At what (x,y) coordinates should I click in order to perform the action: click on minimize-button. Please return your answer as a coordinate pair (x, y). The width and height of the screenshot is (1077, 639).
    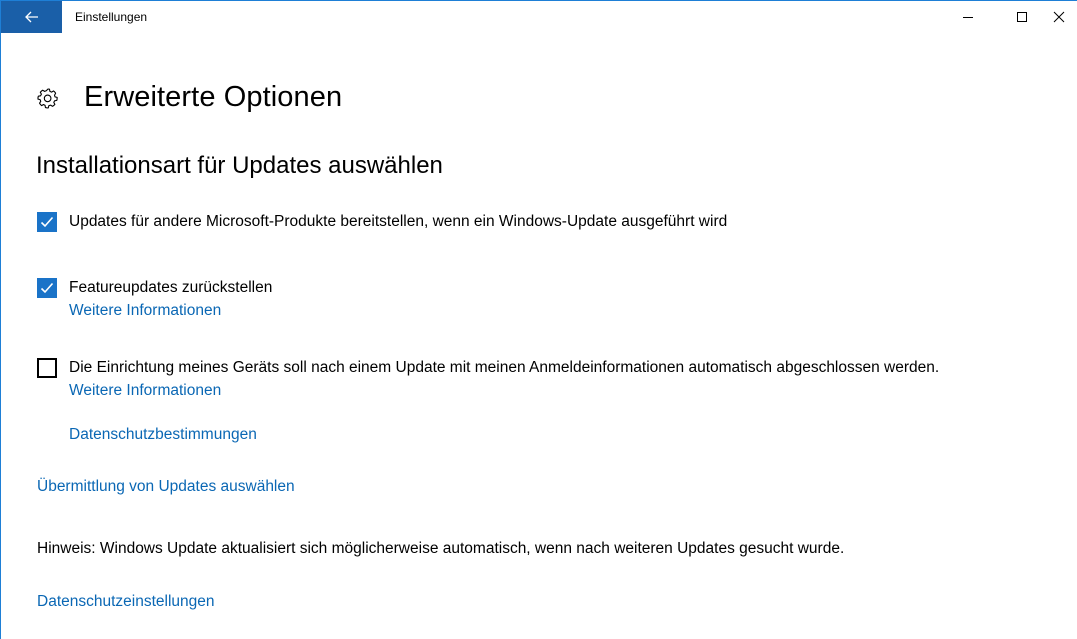
    Looking at the image, I should click on (968, 17).